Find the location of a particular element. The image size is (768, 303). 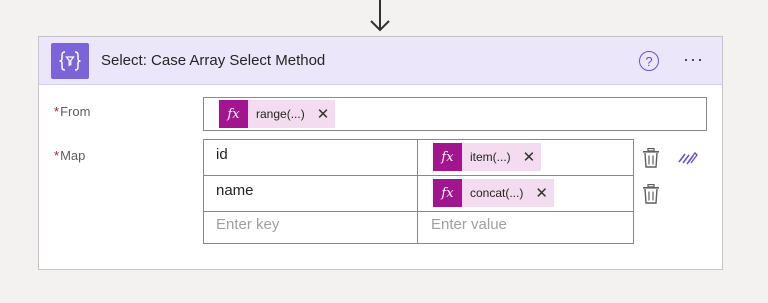

map-key-text: name is located at coordinates (235, 190).